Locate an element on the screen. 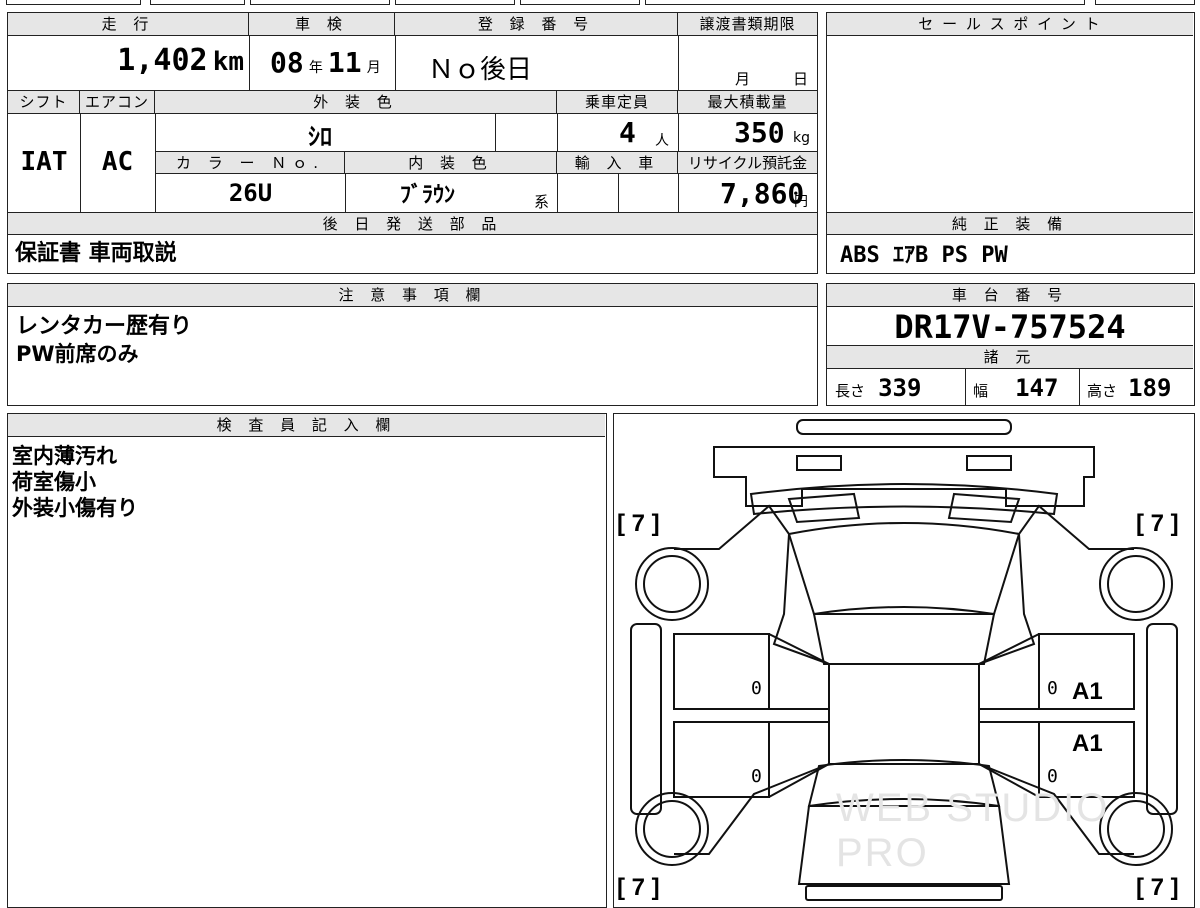  interior-color-suffix: 系 is located at coordinates (542, 202).